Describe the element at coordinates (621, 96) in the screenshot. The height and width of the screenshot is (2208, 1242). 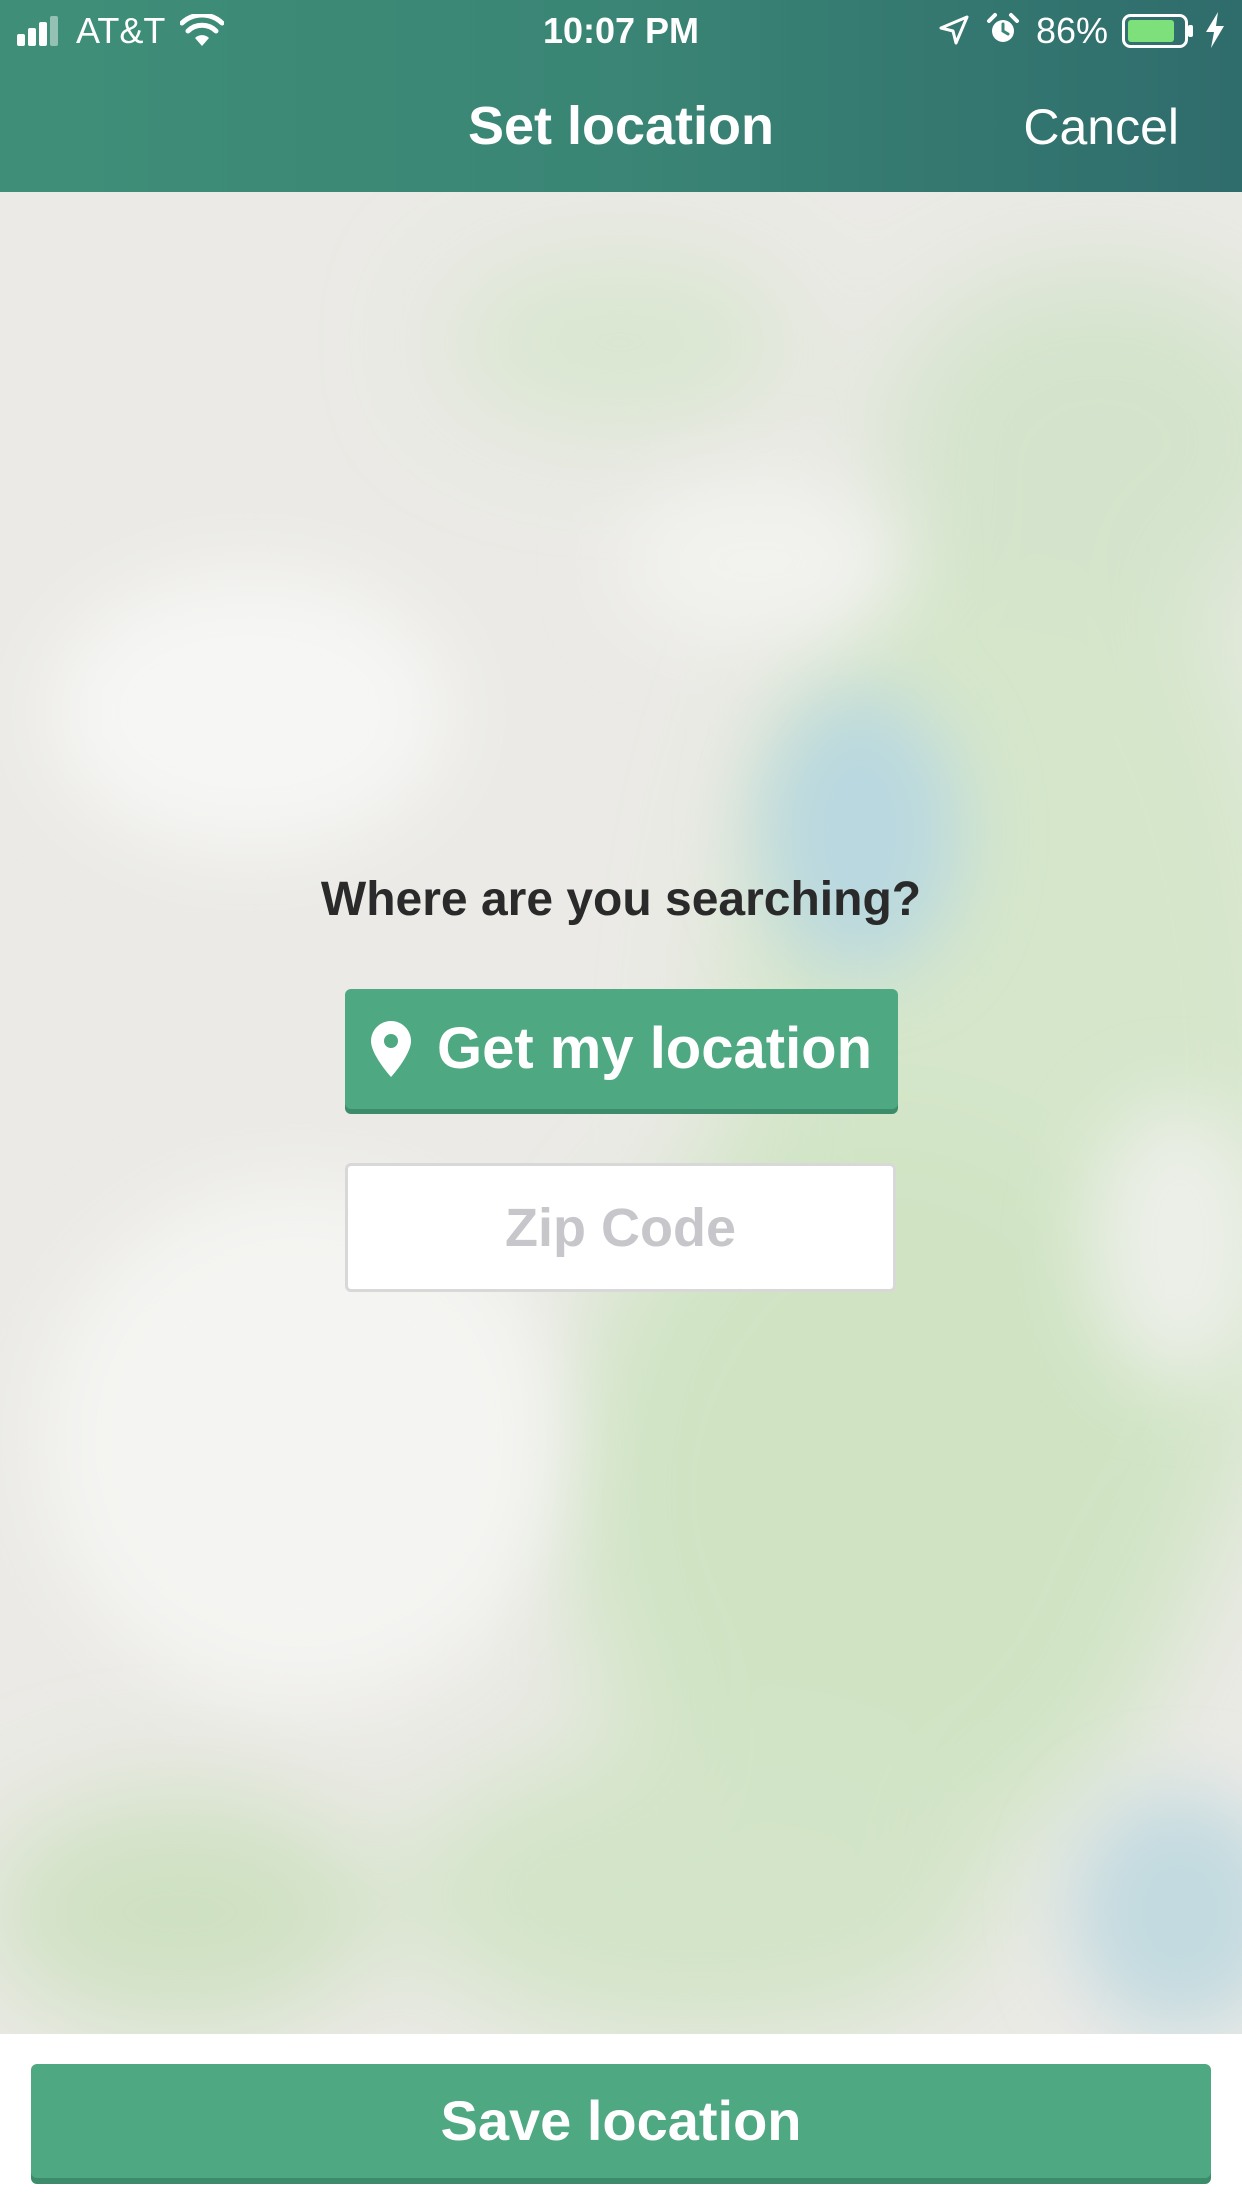
I see `header: AT&T 10:07 PM 86% Set location Cancel` at that location.